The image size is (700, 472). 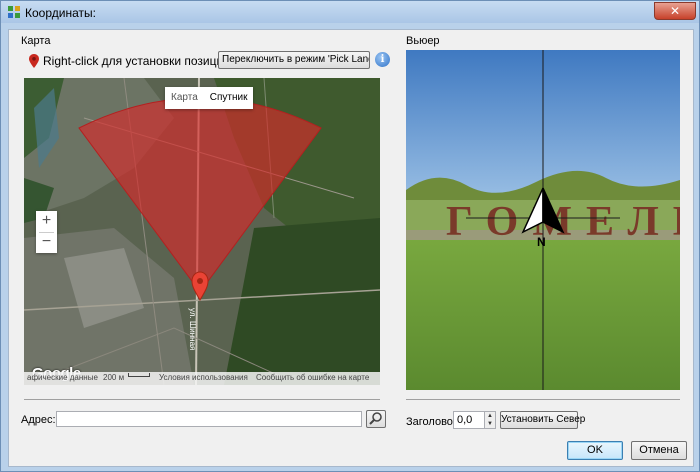 I want to click on app-icon, so click(x=14, y=12).